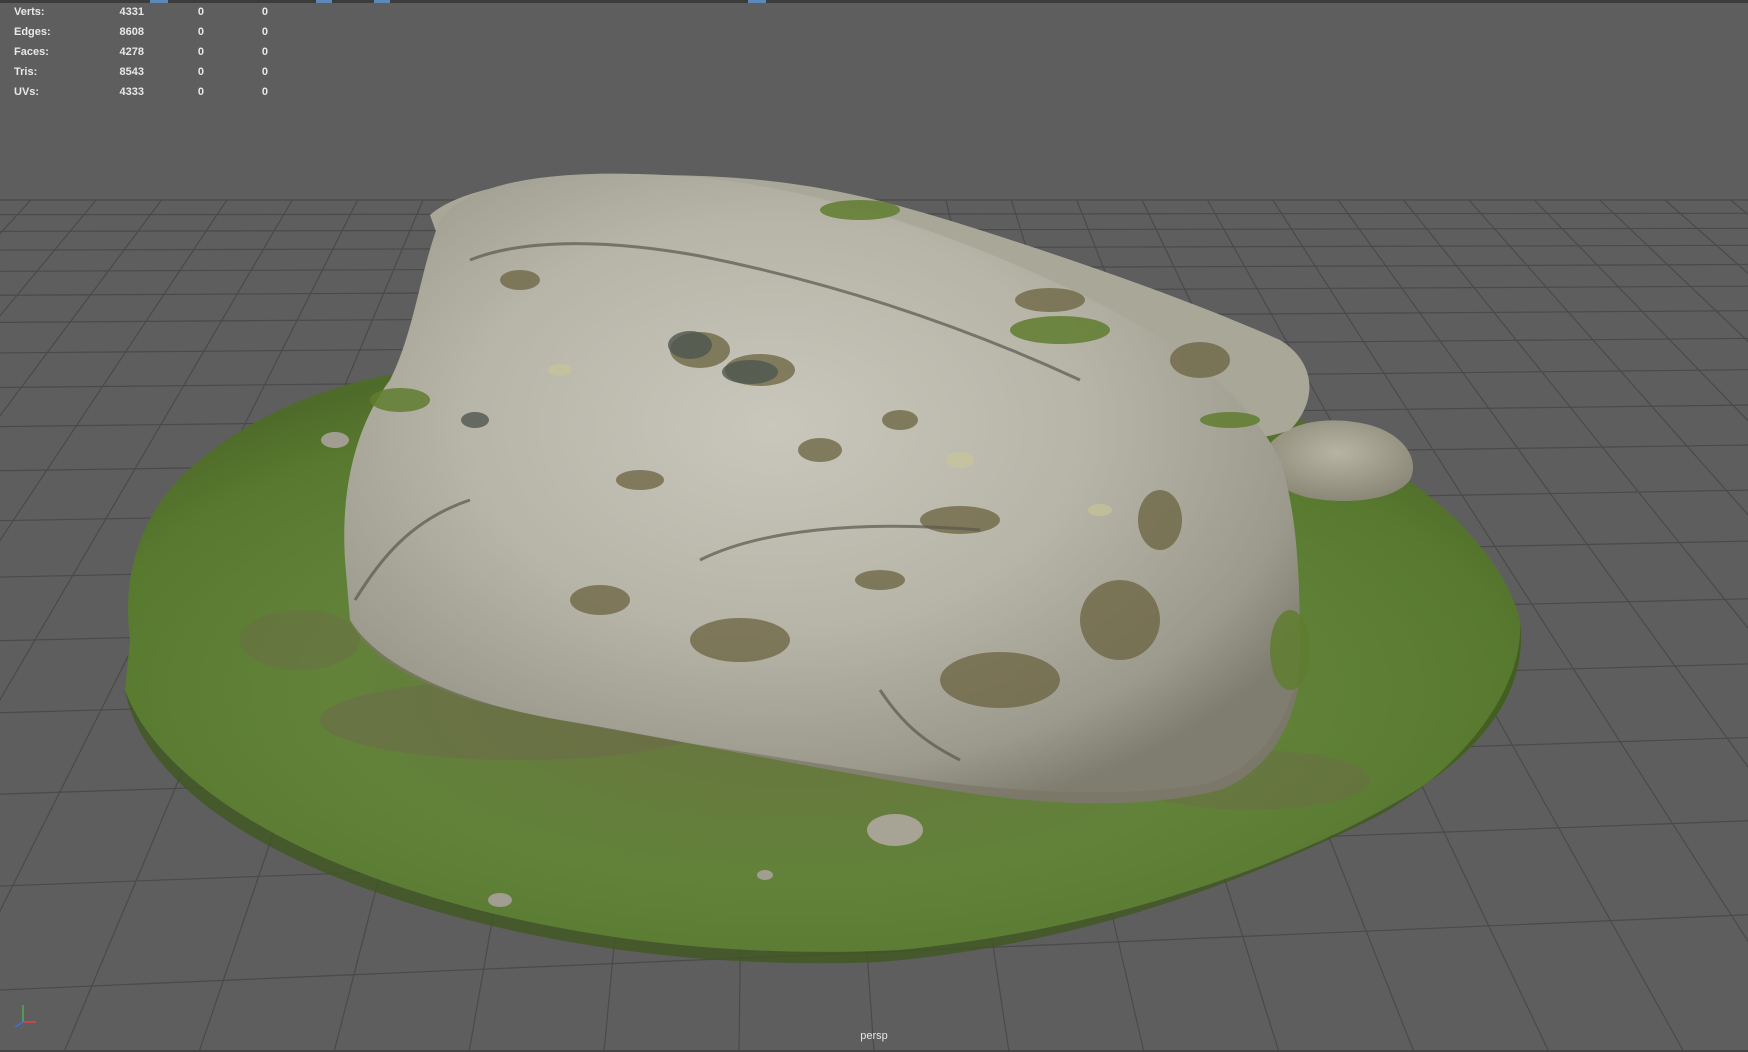 Image resolution: width=1748 pixels, height=1052 pixels. What do you see at coordinates (131, 12) in the screenshot?
I see `hud-value-total: 4331` at bounding box center [131, 12].